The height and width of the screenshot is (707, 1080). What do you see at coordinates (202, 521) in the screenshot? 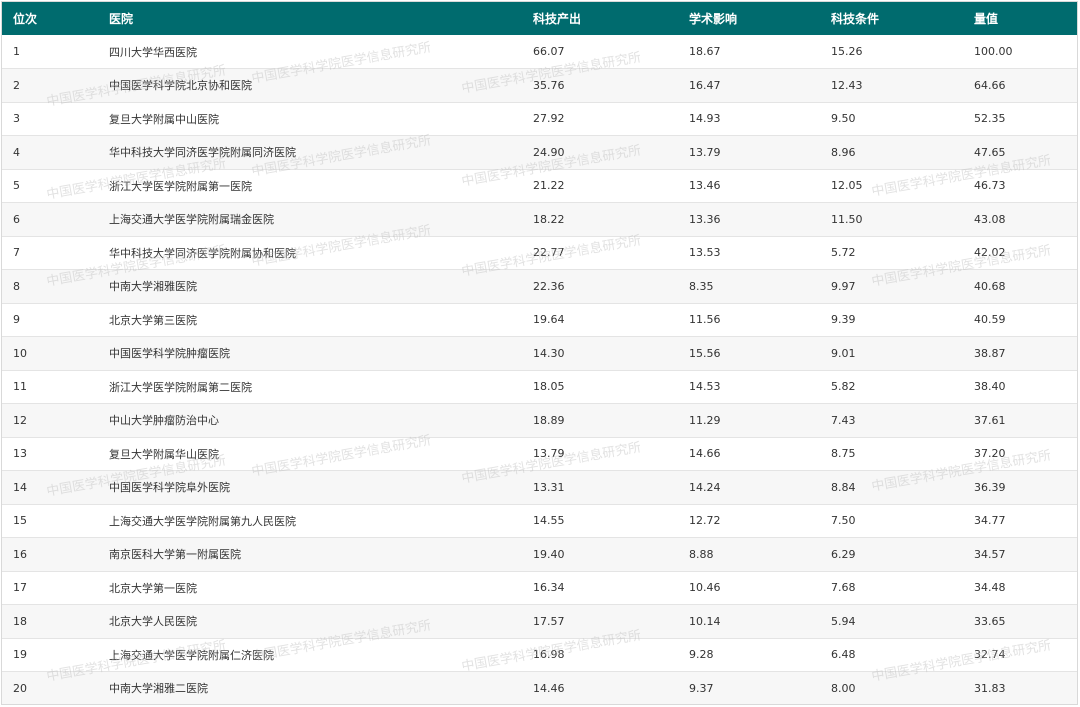
I see `hospital-name-cell: 上海交通大学医学院附属第九人民医院` at bounding box center [202, 521].